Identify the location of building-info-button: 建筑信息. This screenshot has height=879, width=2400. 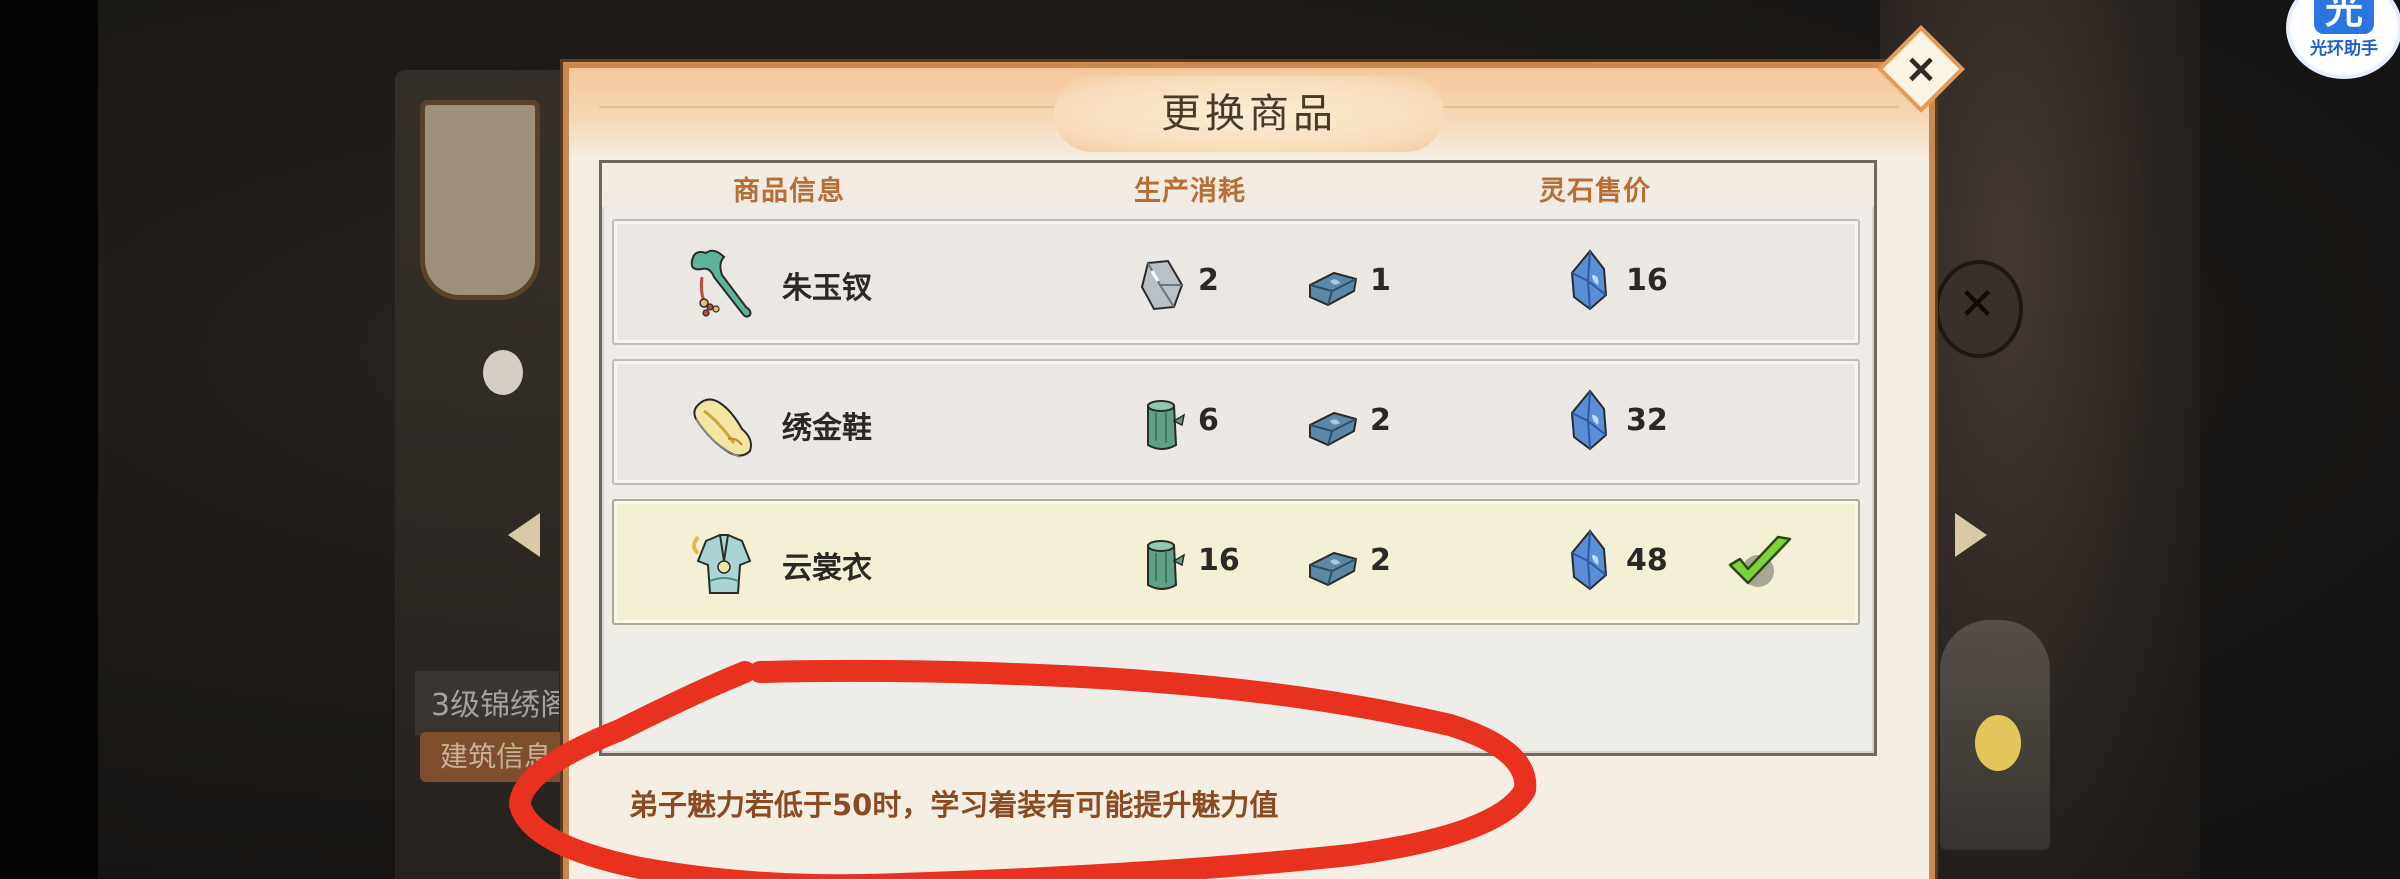
(492, 757).